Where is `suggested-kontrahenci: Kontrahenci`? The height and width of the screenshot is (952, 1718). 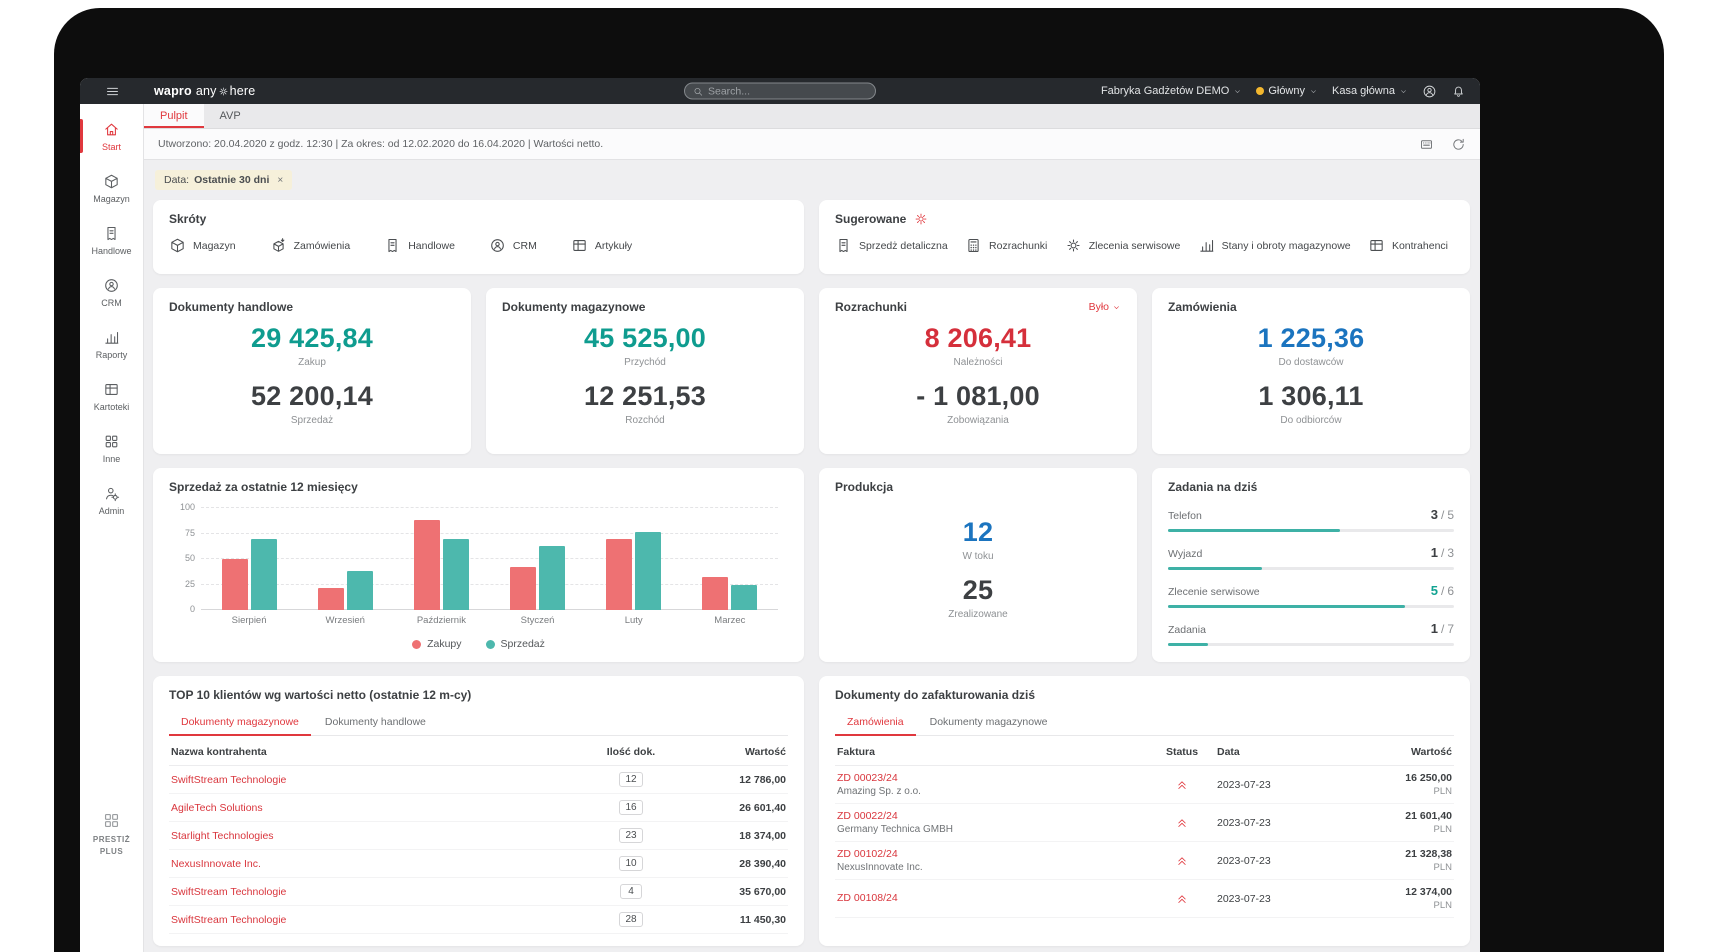 suggested-kontrahenci: Kontrahenci is located at coordinates (1408, 245).